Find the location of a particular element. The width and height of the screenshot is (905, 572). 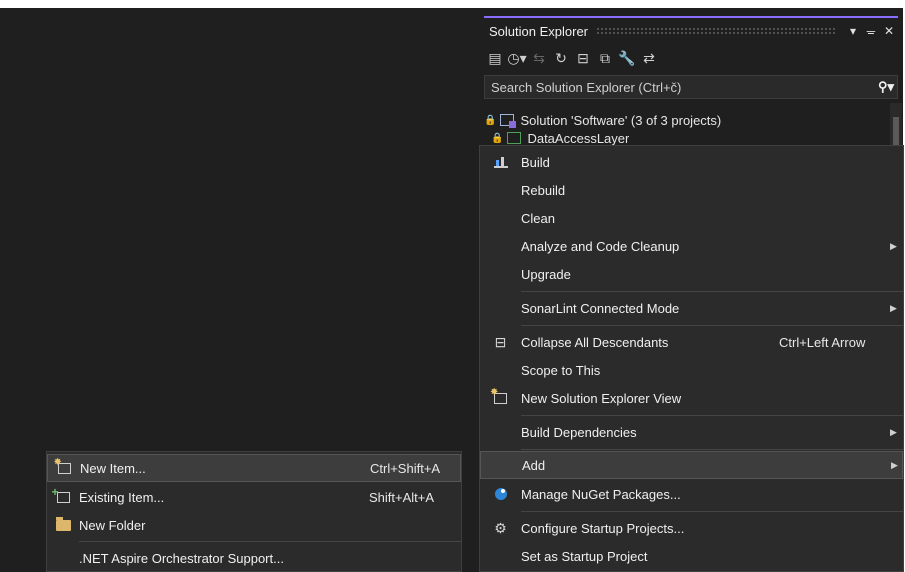

menu-item-label: Rebuild is located at coordinates (543, 190).